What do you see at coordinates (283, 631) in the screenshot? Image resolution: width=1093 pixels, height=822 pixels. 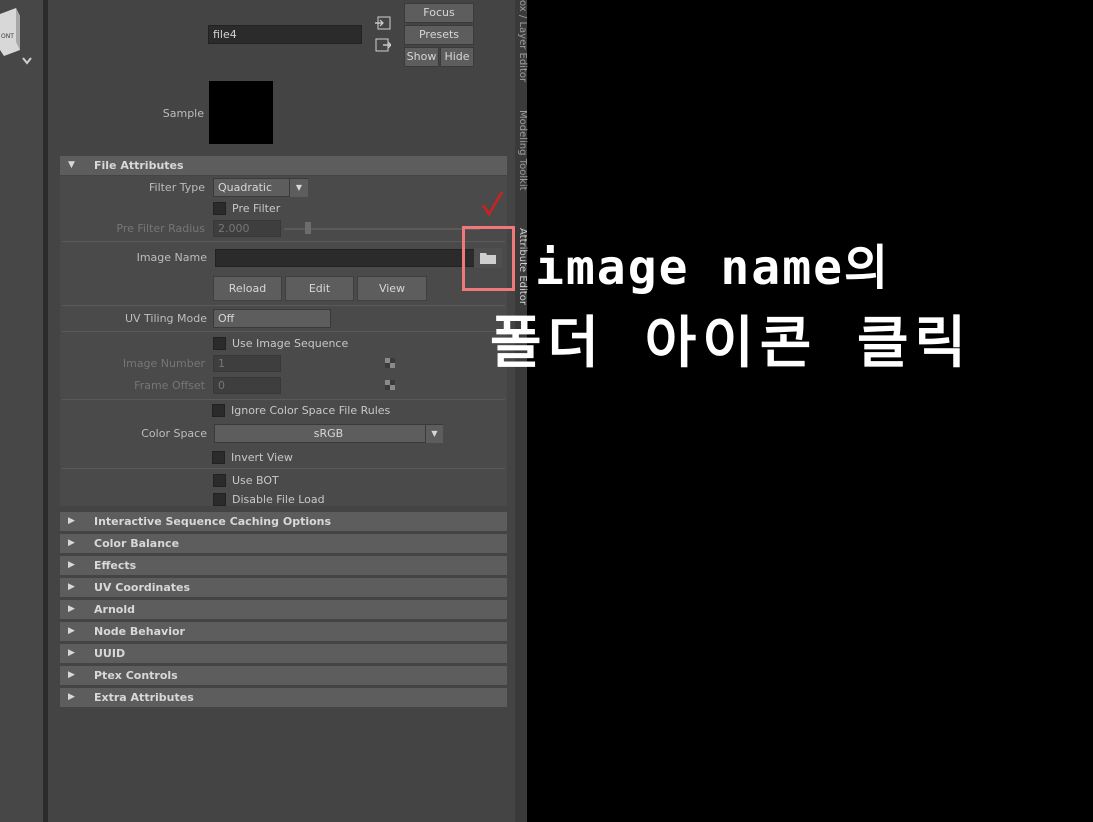 I see `section-node-behavior: ▶ Node Behavior` at bounding box center [283, 631].